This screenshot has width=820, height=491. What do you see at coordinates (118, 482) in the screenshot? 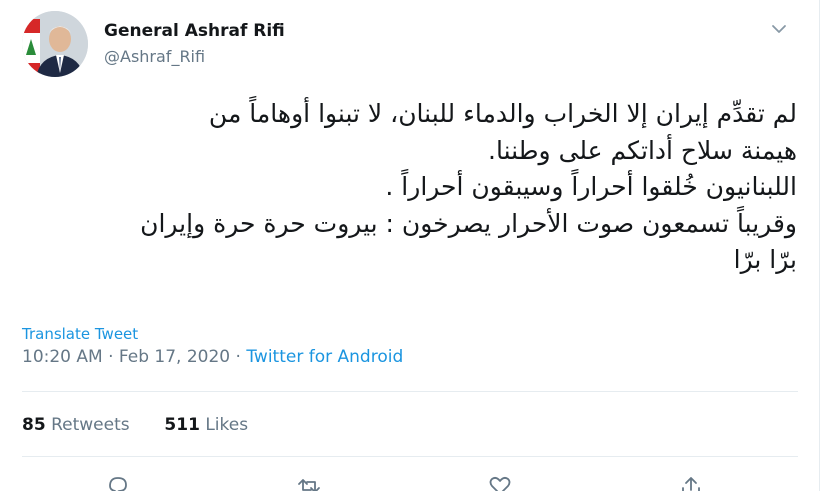
I see `reply-icon` at bounding box center [118, 482].